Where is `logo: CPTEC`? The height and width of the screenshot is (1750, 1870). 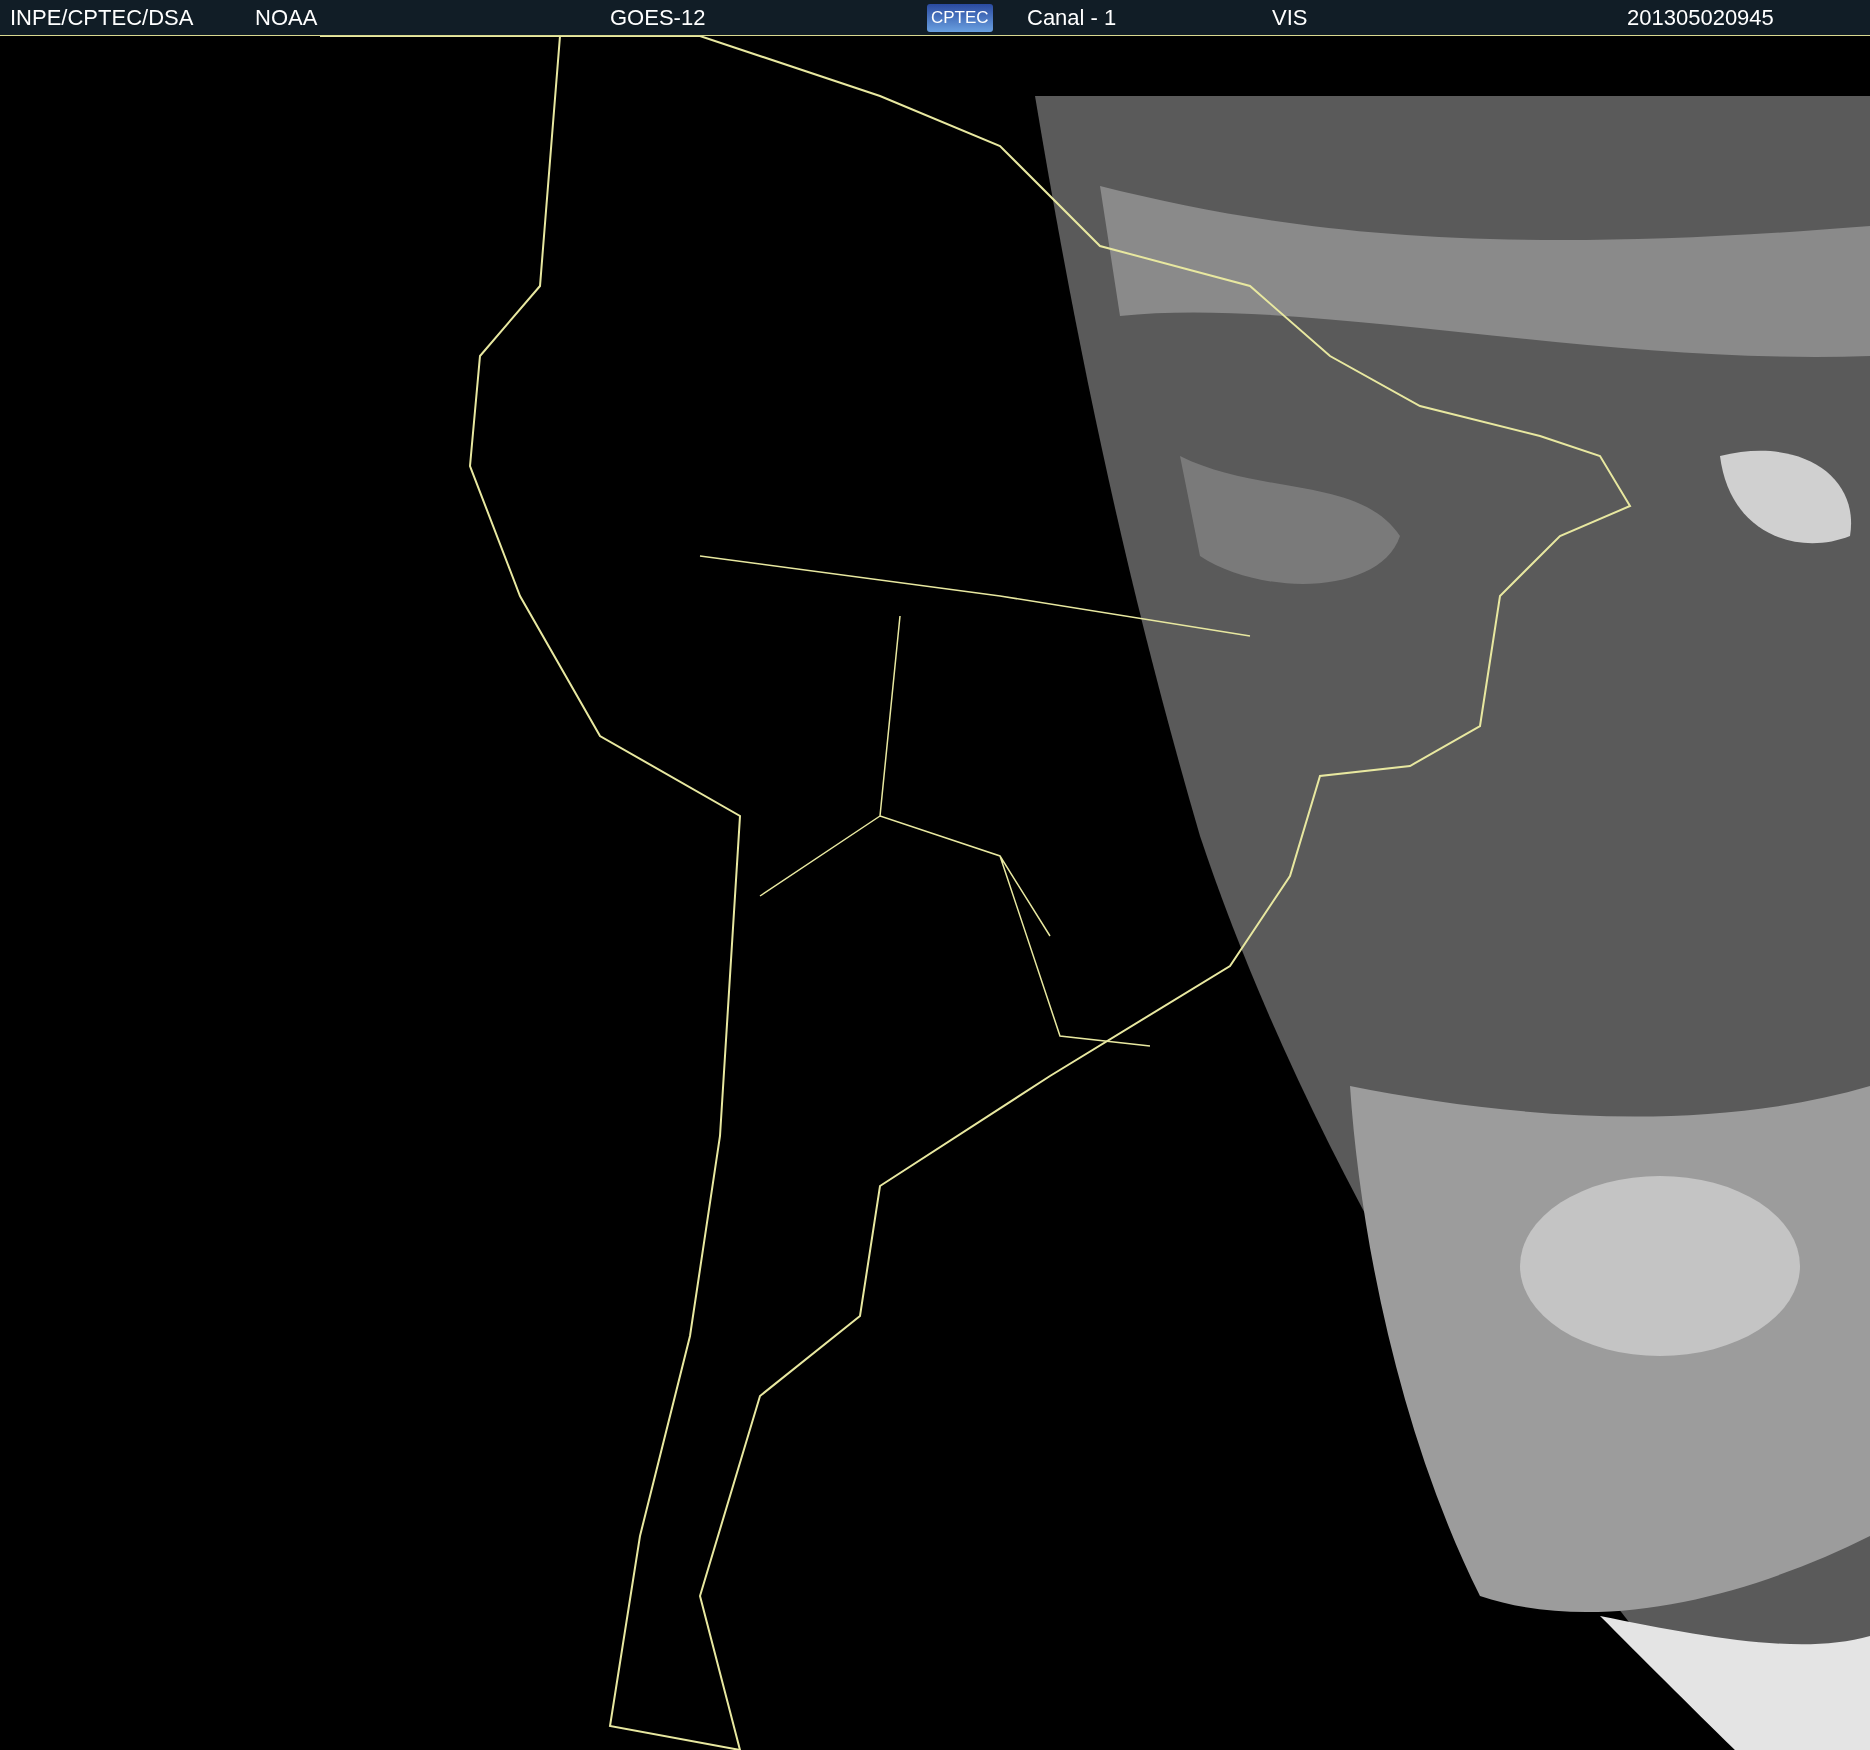 logo: CPTEC is located at coordinates (960, 17).